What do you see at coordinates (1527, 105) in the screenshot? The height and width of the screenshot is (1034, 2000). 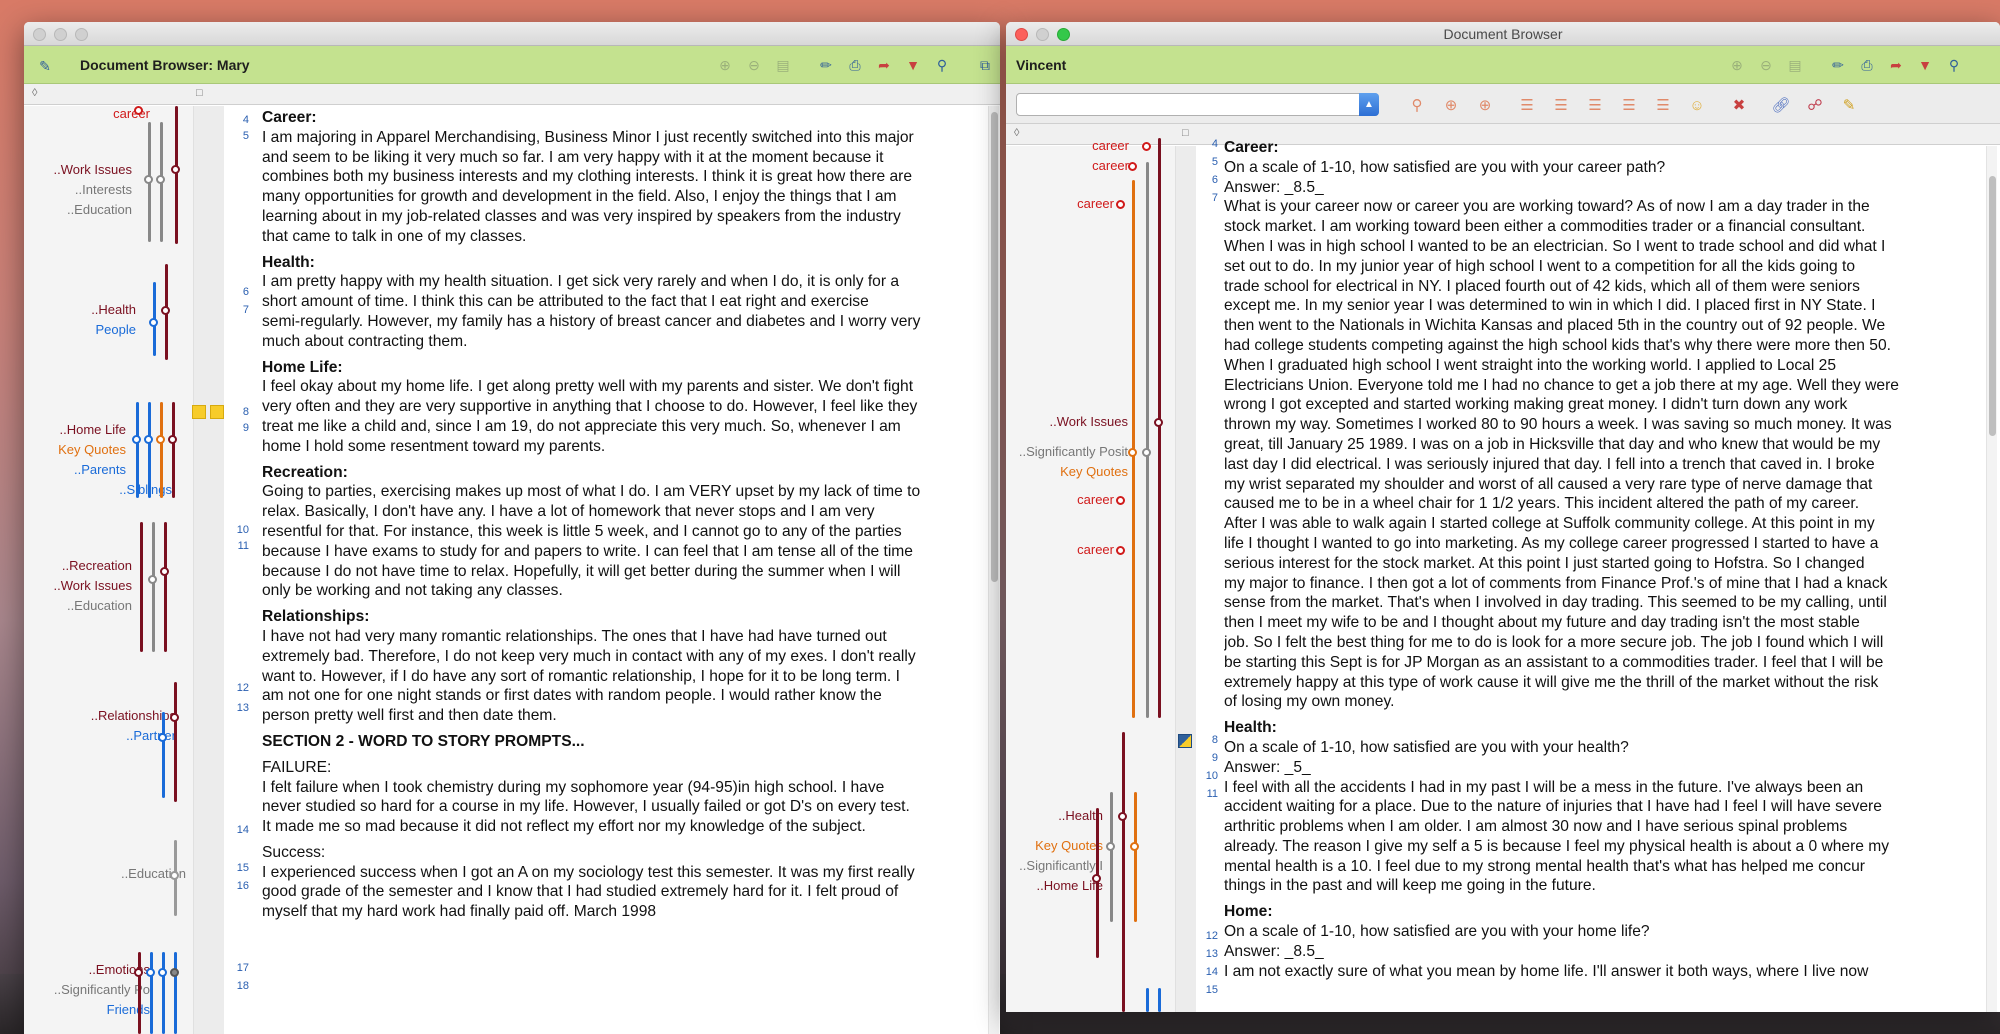 I see `align-top-icon: ☰` at bounding box center [1527, 105].